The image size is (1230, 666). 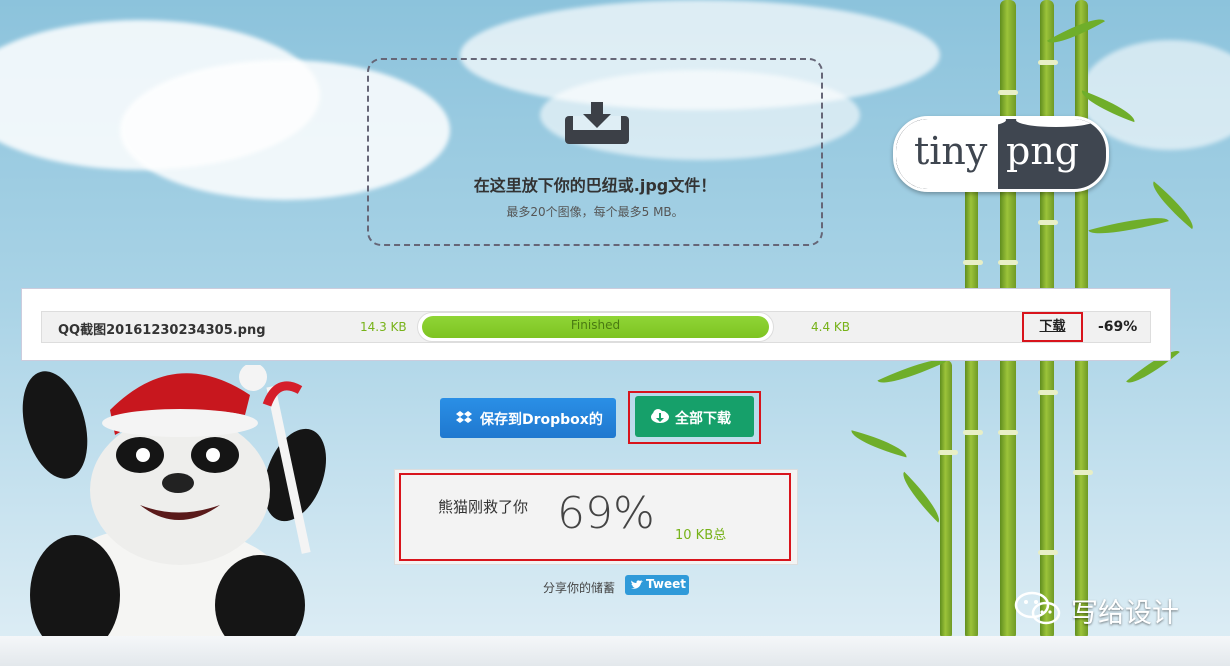 I want to click on download-all-label: 全部下载, so click(x=703, y=419).